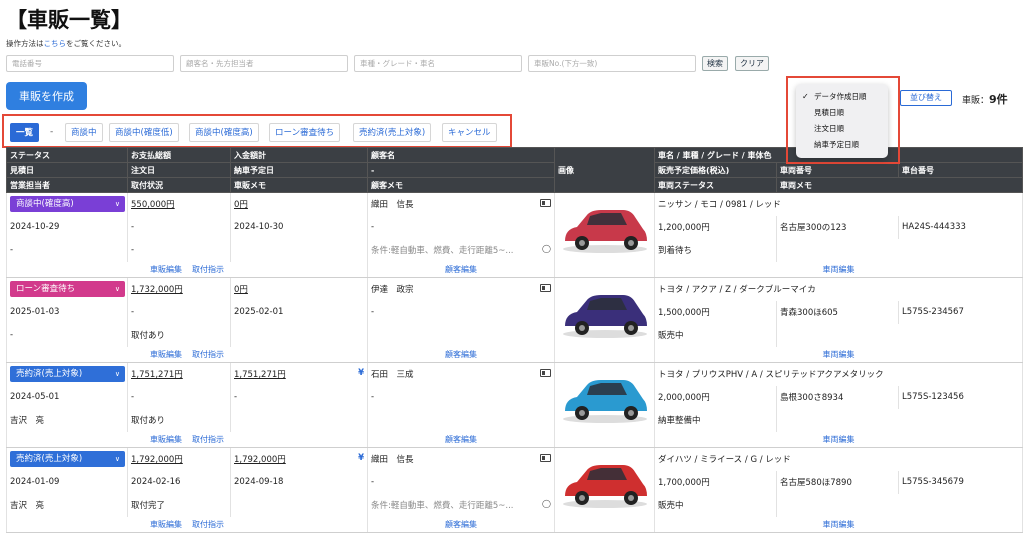 This screenshot has width=1024, height=555. Describe the element at coordinates (985, 99) in the screenshot. I see `sale-count: 車販：9件` at that location.